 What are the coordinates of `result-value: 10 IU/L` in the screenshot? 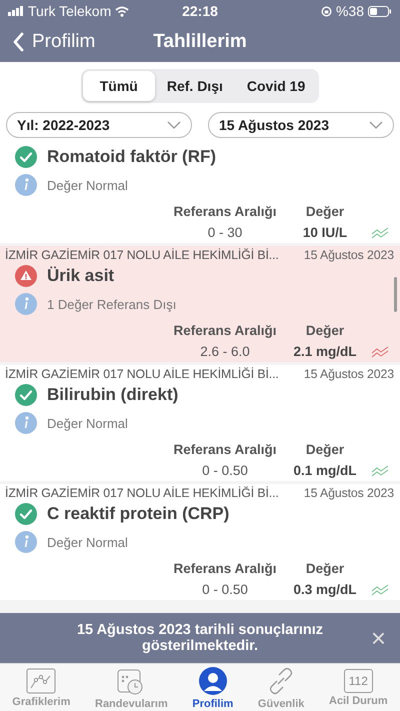 It's located at (325, 232).